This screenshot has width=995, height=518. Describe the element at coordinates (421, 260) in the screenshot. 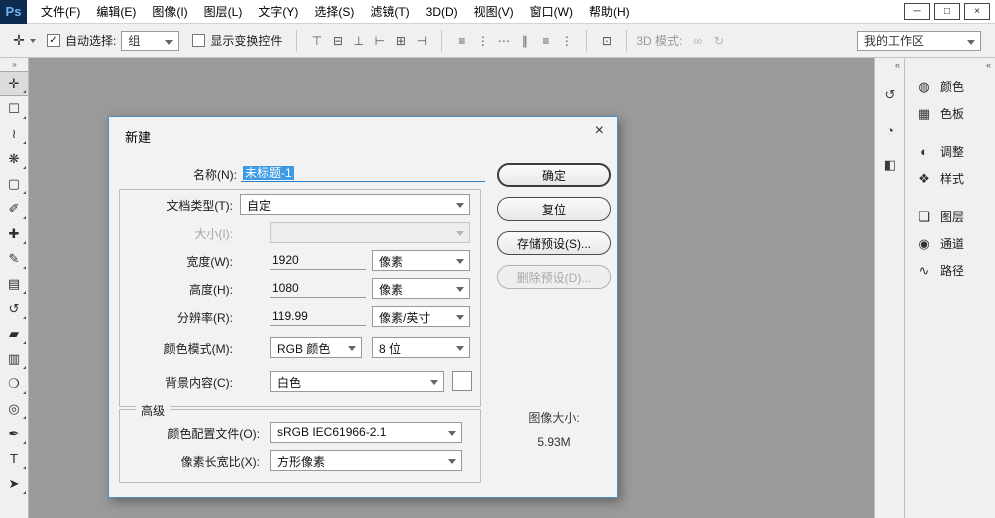

I see `width-unit-select: 像素` at that location.